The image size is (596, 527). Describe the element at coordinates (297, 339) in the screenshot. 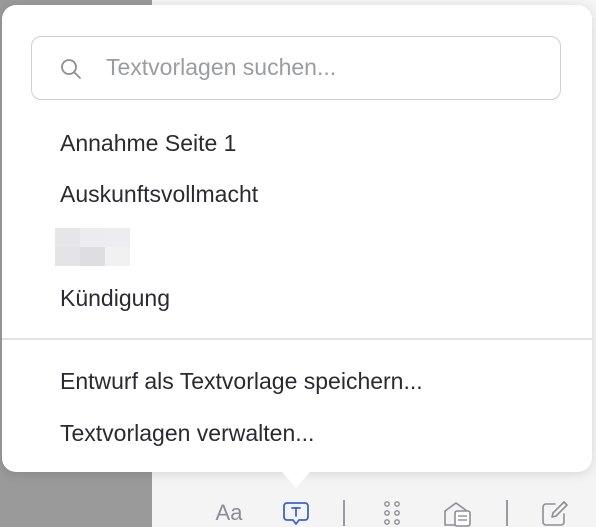

I see `menu-divider` at that location.